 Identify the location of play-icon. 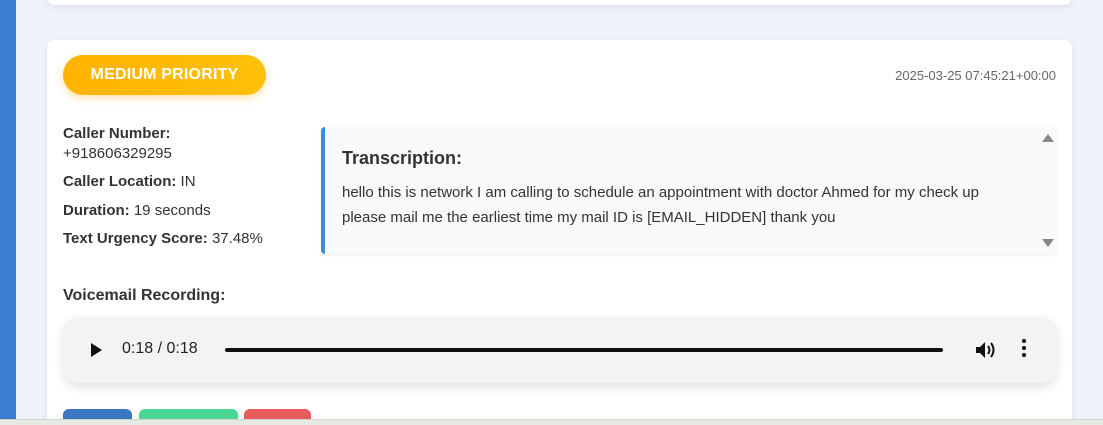
(96, 350).